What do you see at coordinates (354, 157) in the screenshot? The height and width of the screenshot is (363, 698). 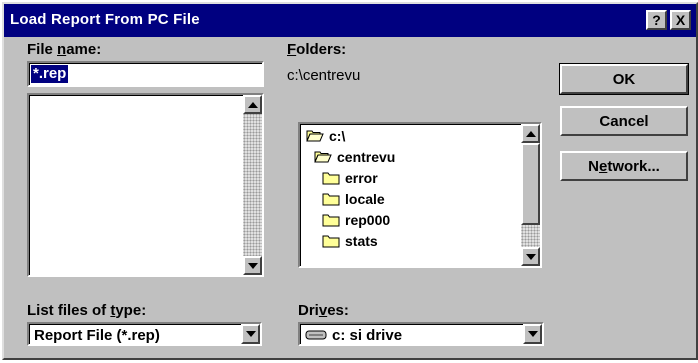 I see `folder-item: centrevu` at bounding box center [354, 157].